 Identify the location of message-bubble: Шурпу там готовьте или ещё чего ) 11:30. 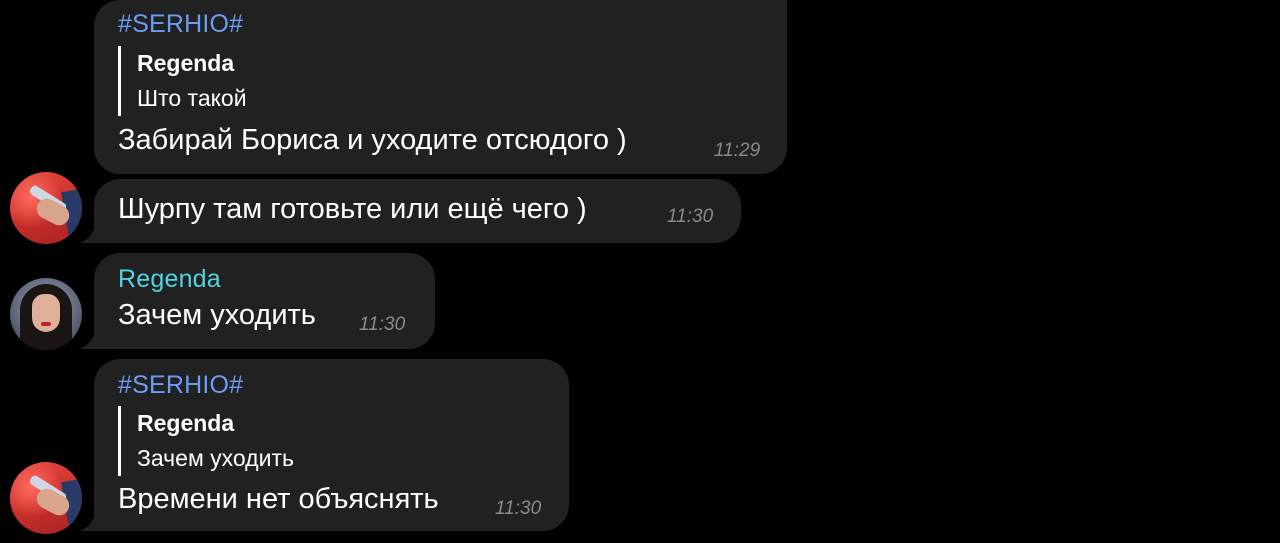
(417, 211).